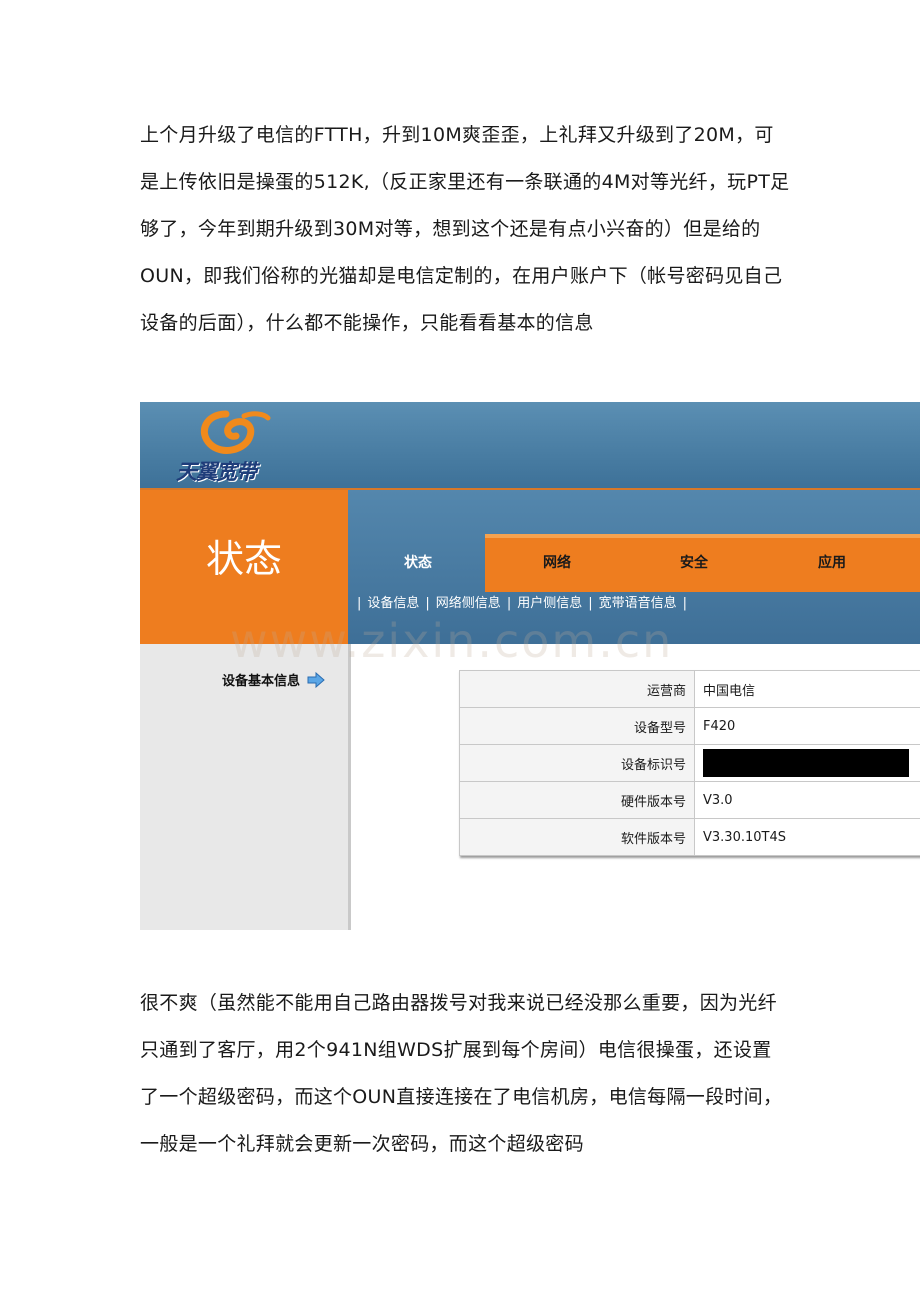 The width and height of the screenshot is (920, 1302). I want to click on left-nav-device-basic-info: 设备基本信息, so click(273, 679).